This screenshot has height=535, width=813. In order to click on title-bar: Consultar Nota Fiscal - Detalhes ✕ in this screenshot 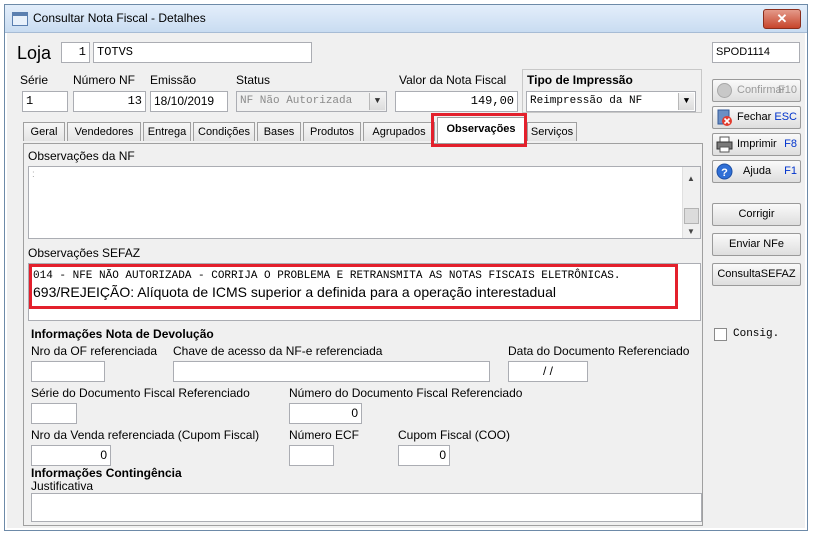, I will do `click(406, 19)`.